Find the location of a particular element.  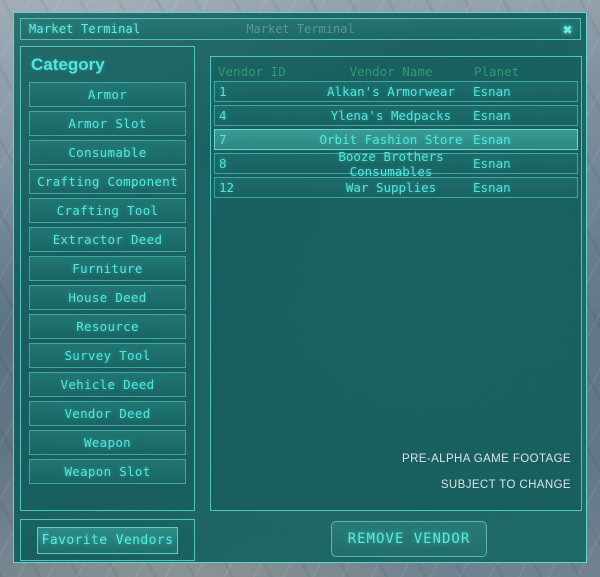

window-title: Market Terminal is located at coordinates (300, 29).